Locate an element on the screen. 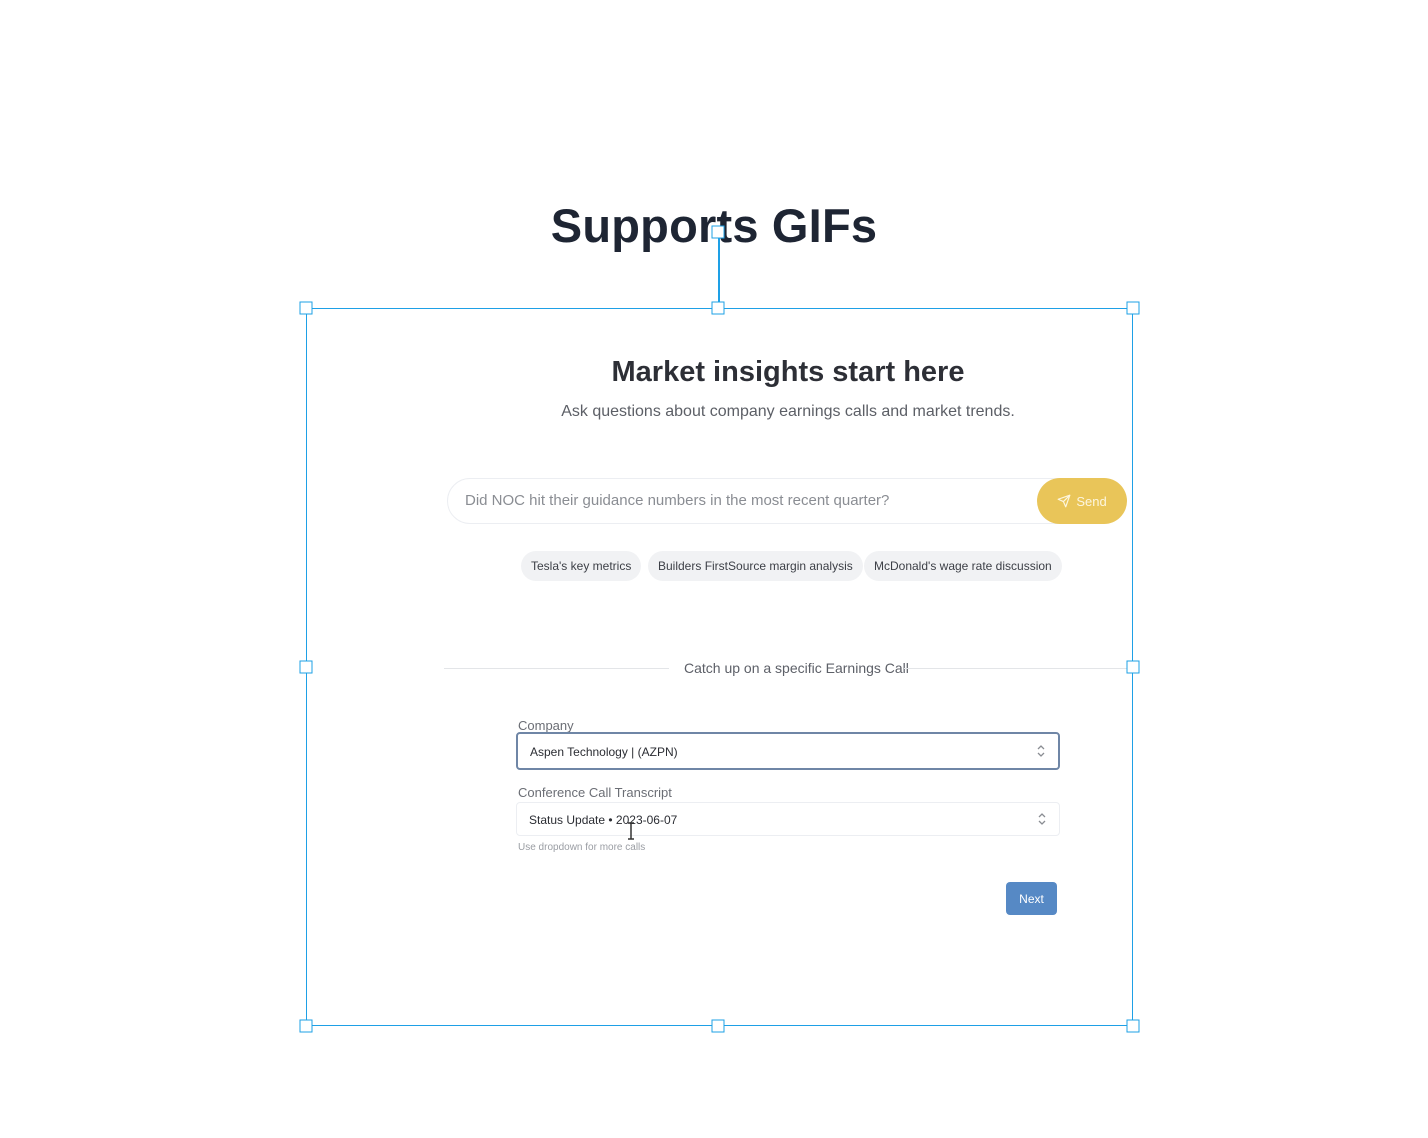 Image resolution: width=1428 pixels, height=1138 pixels. resize-handle-top is located at coordinates (718, 308).